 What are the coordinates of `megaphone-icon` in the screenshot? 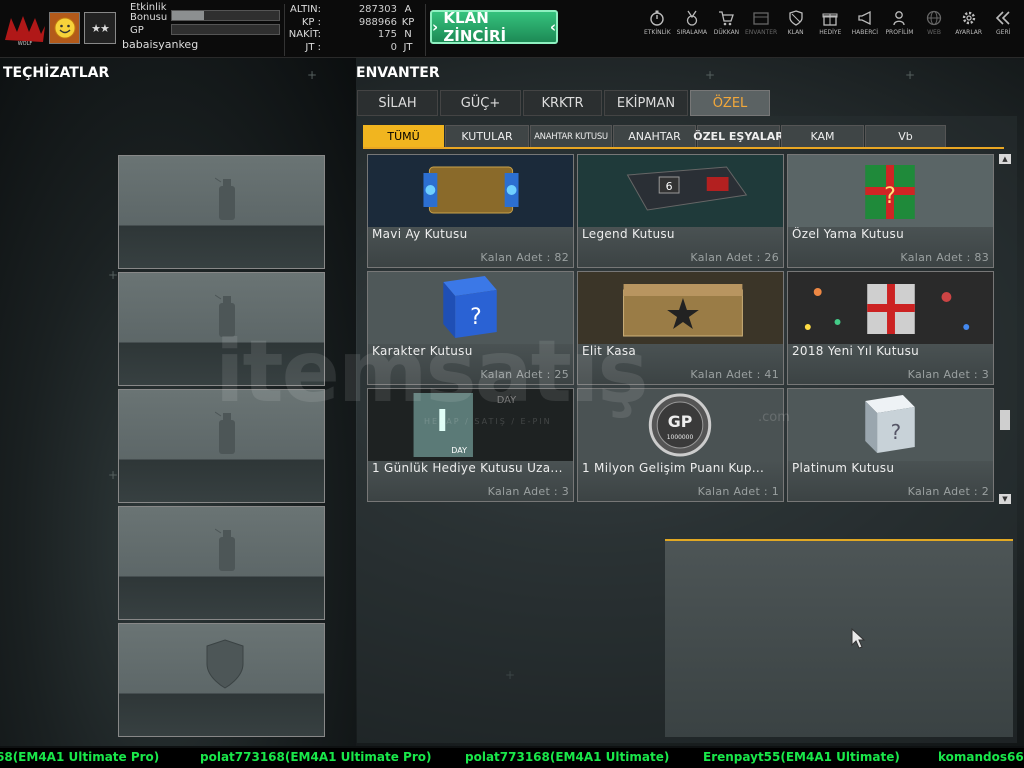 It's located at (864, 18).